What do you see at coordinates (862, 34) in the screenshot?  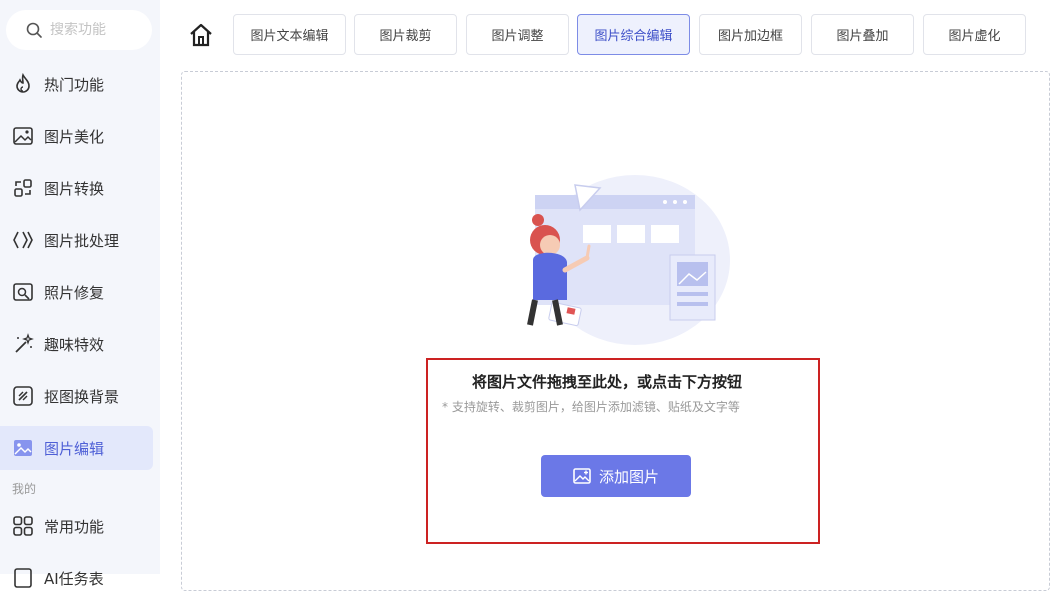 I see `tab-overlay: 图片叠加` at bounding box center [862, 34].